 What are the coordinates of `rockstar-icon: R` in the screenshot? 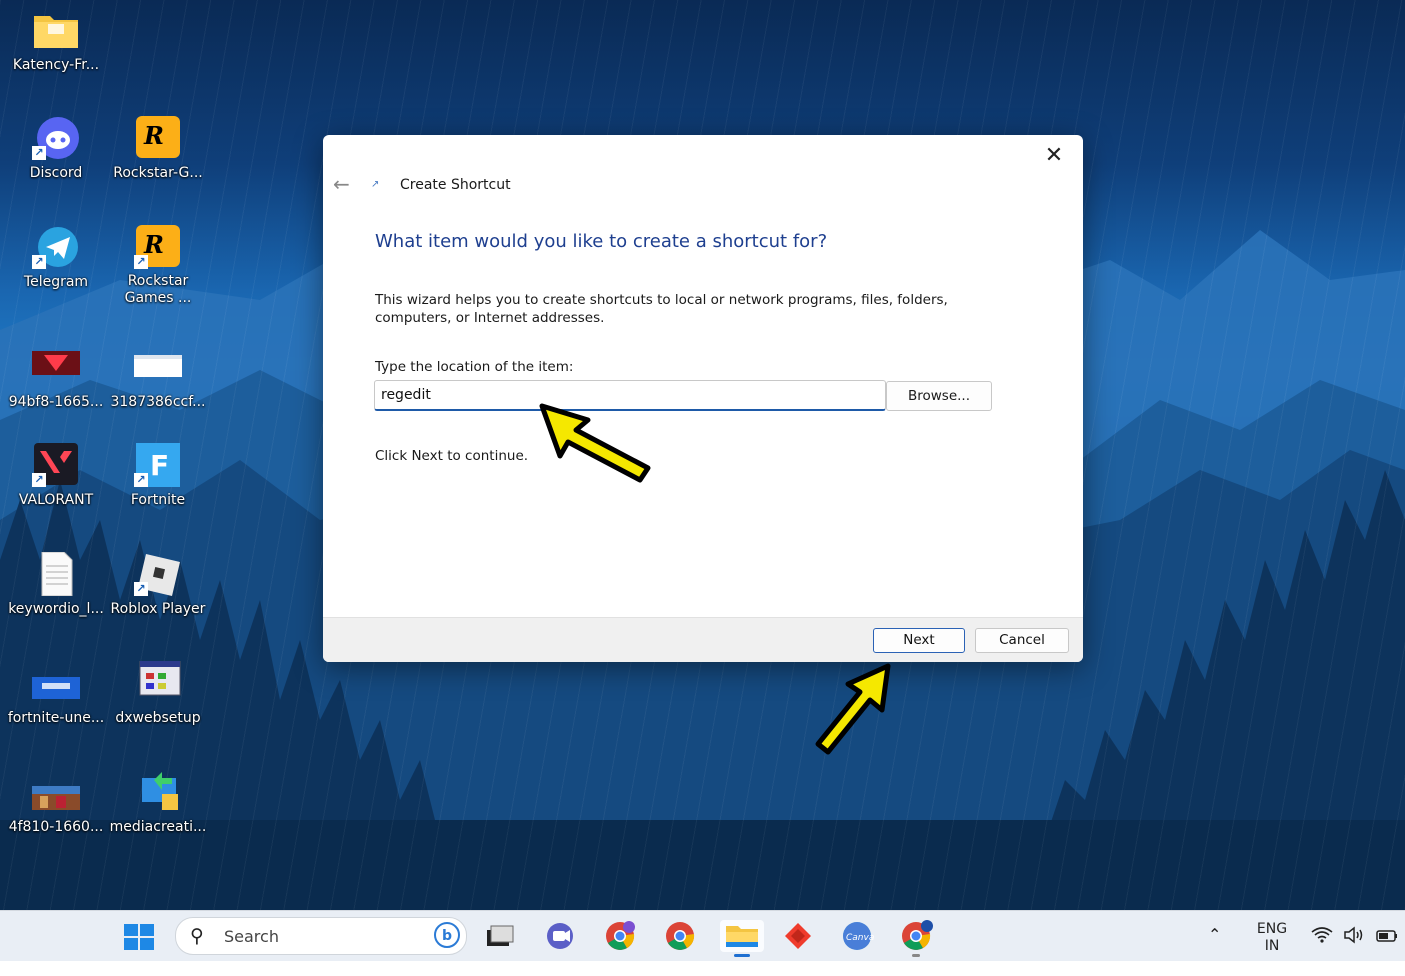 It's located at (158, 138).